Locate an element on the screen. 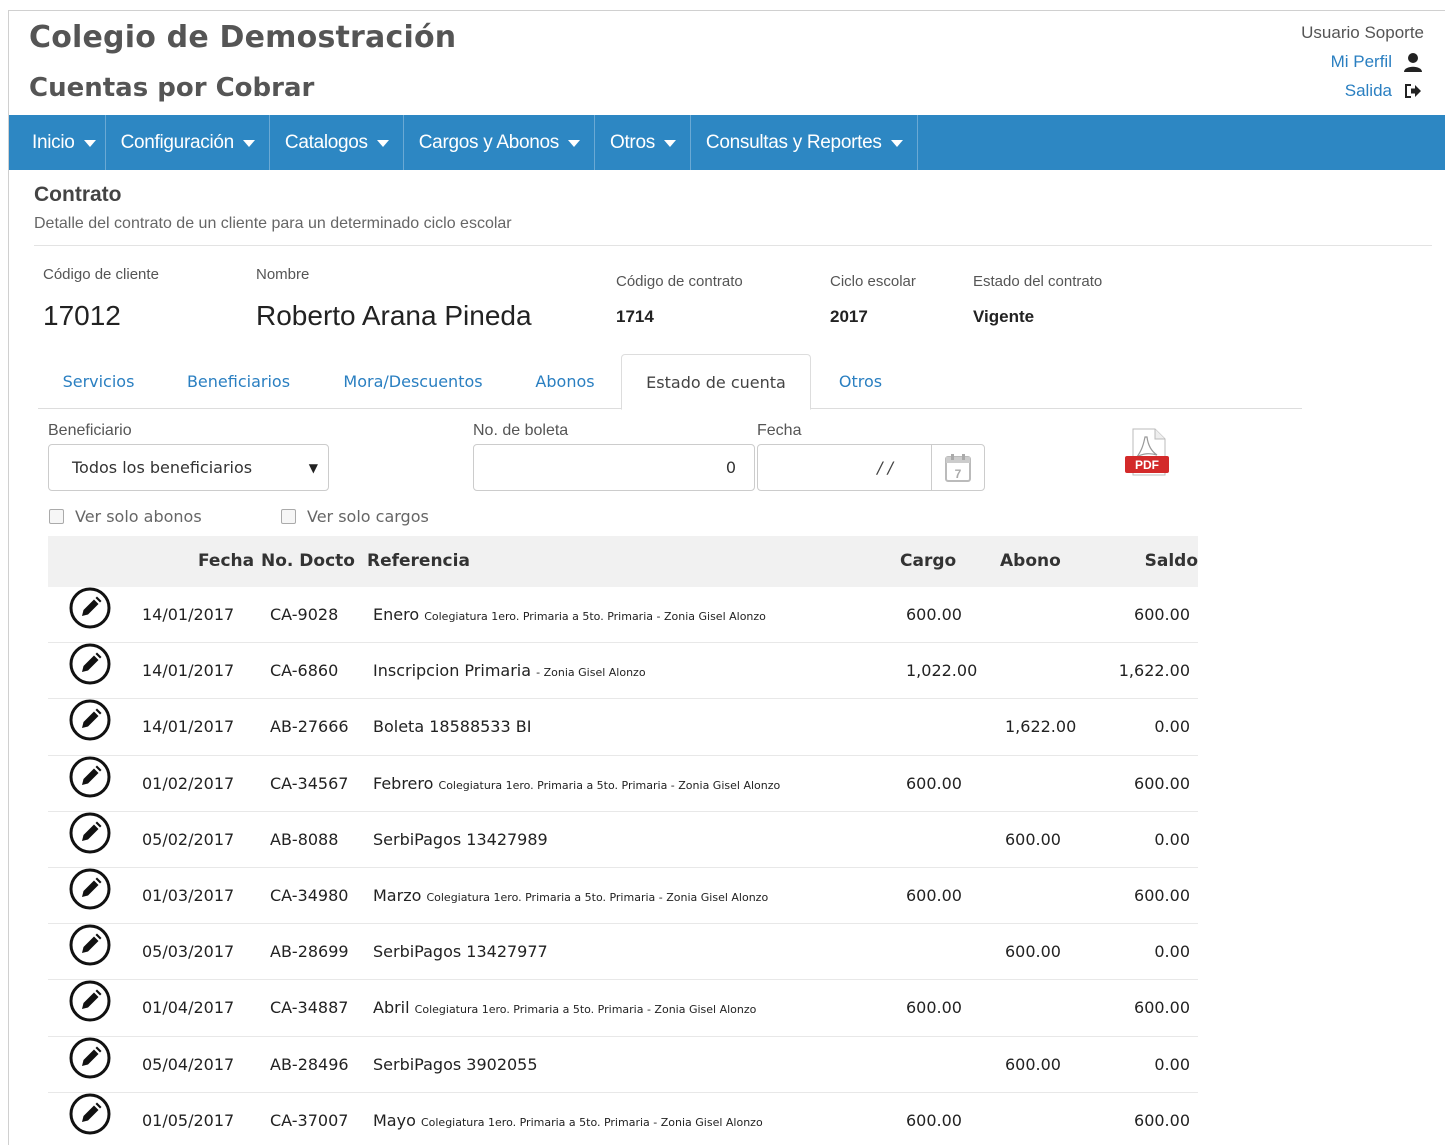  date-input: / / is located at coordinates (844, 467).